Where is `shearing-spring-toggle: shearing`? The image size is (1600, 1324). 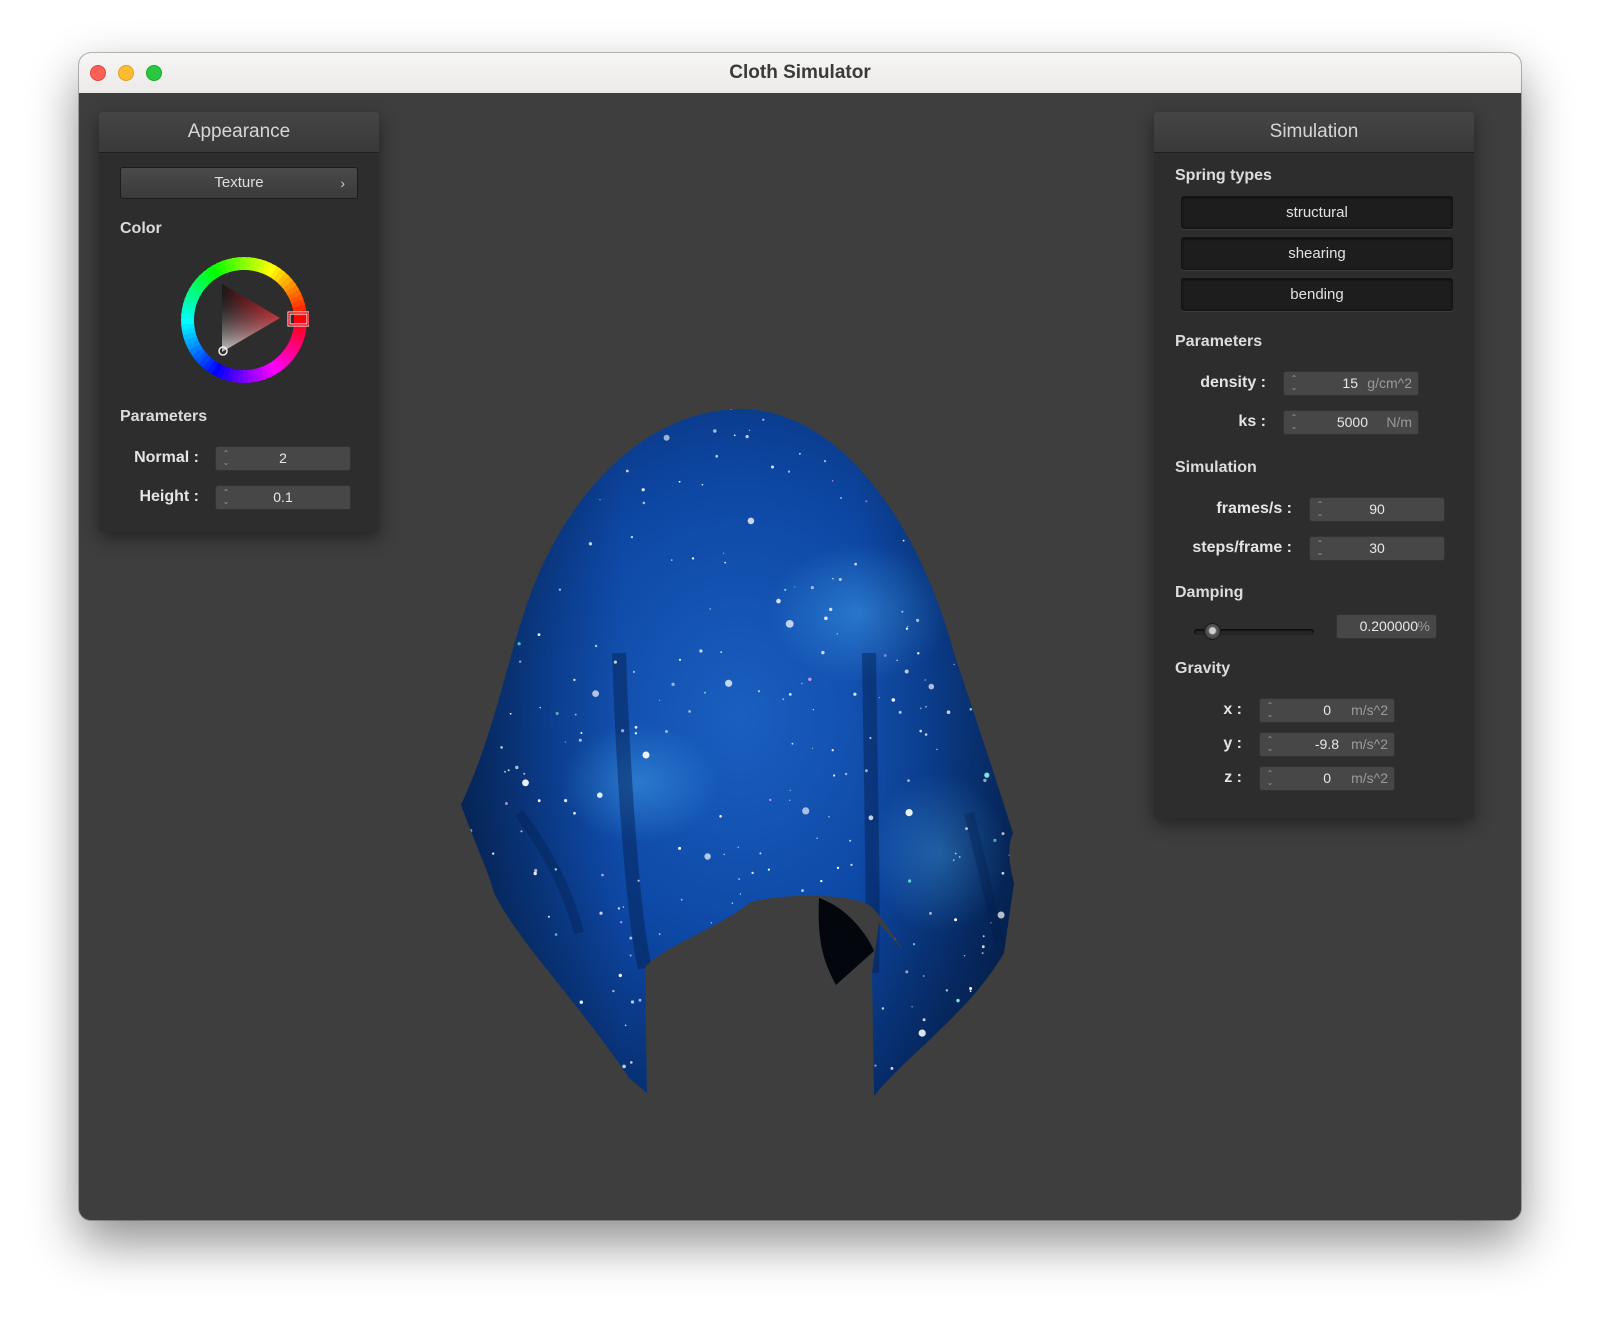
shearing-spring-toggle: shearing is located at coordinates (1317, 253).